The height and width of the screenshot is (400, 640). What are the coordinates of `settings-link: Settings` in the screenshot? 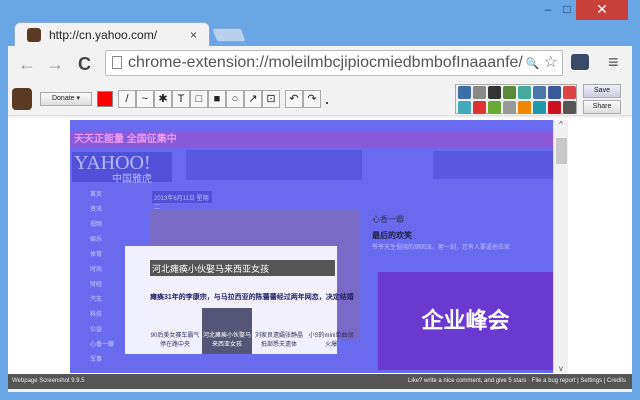 It's located at (591, 381).